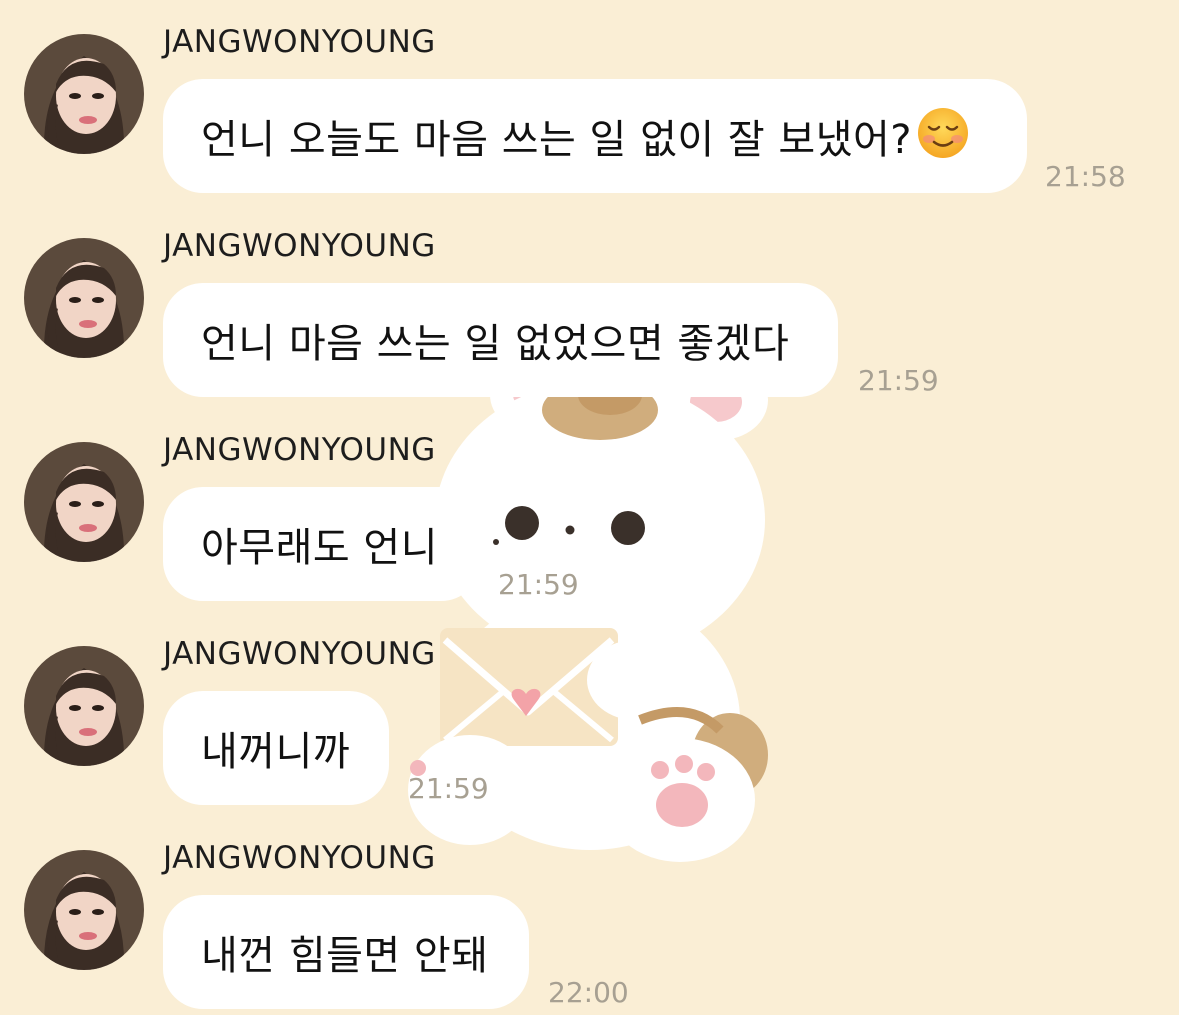 The width and height of the screenshot is (1179, 1015). I want to click on message-bubble: 내꺼니까, so click(276, 748).